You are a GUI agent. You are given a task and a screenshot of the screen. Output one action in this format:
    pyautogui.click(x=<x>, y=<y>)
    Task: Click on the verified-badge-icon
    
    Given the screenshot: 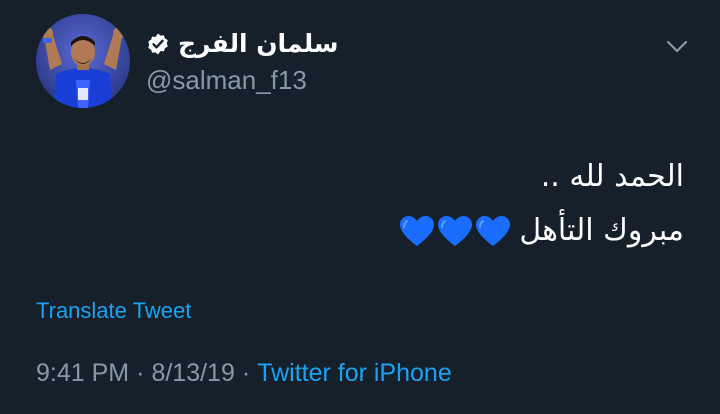 What is the action you would take?
    pyautogui.click(x=158, y=44)
    